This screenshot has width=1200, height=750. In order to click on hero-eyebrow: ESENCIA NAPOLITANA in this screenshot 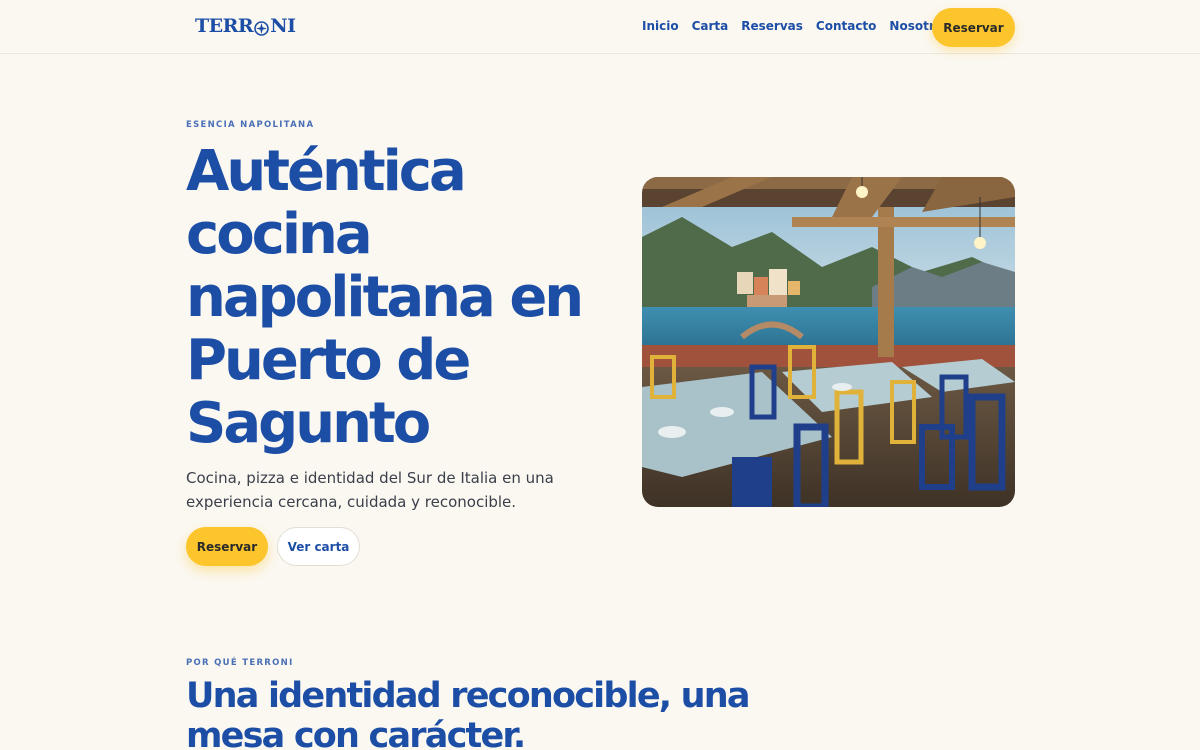, I will do `click(250, 125)`.